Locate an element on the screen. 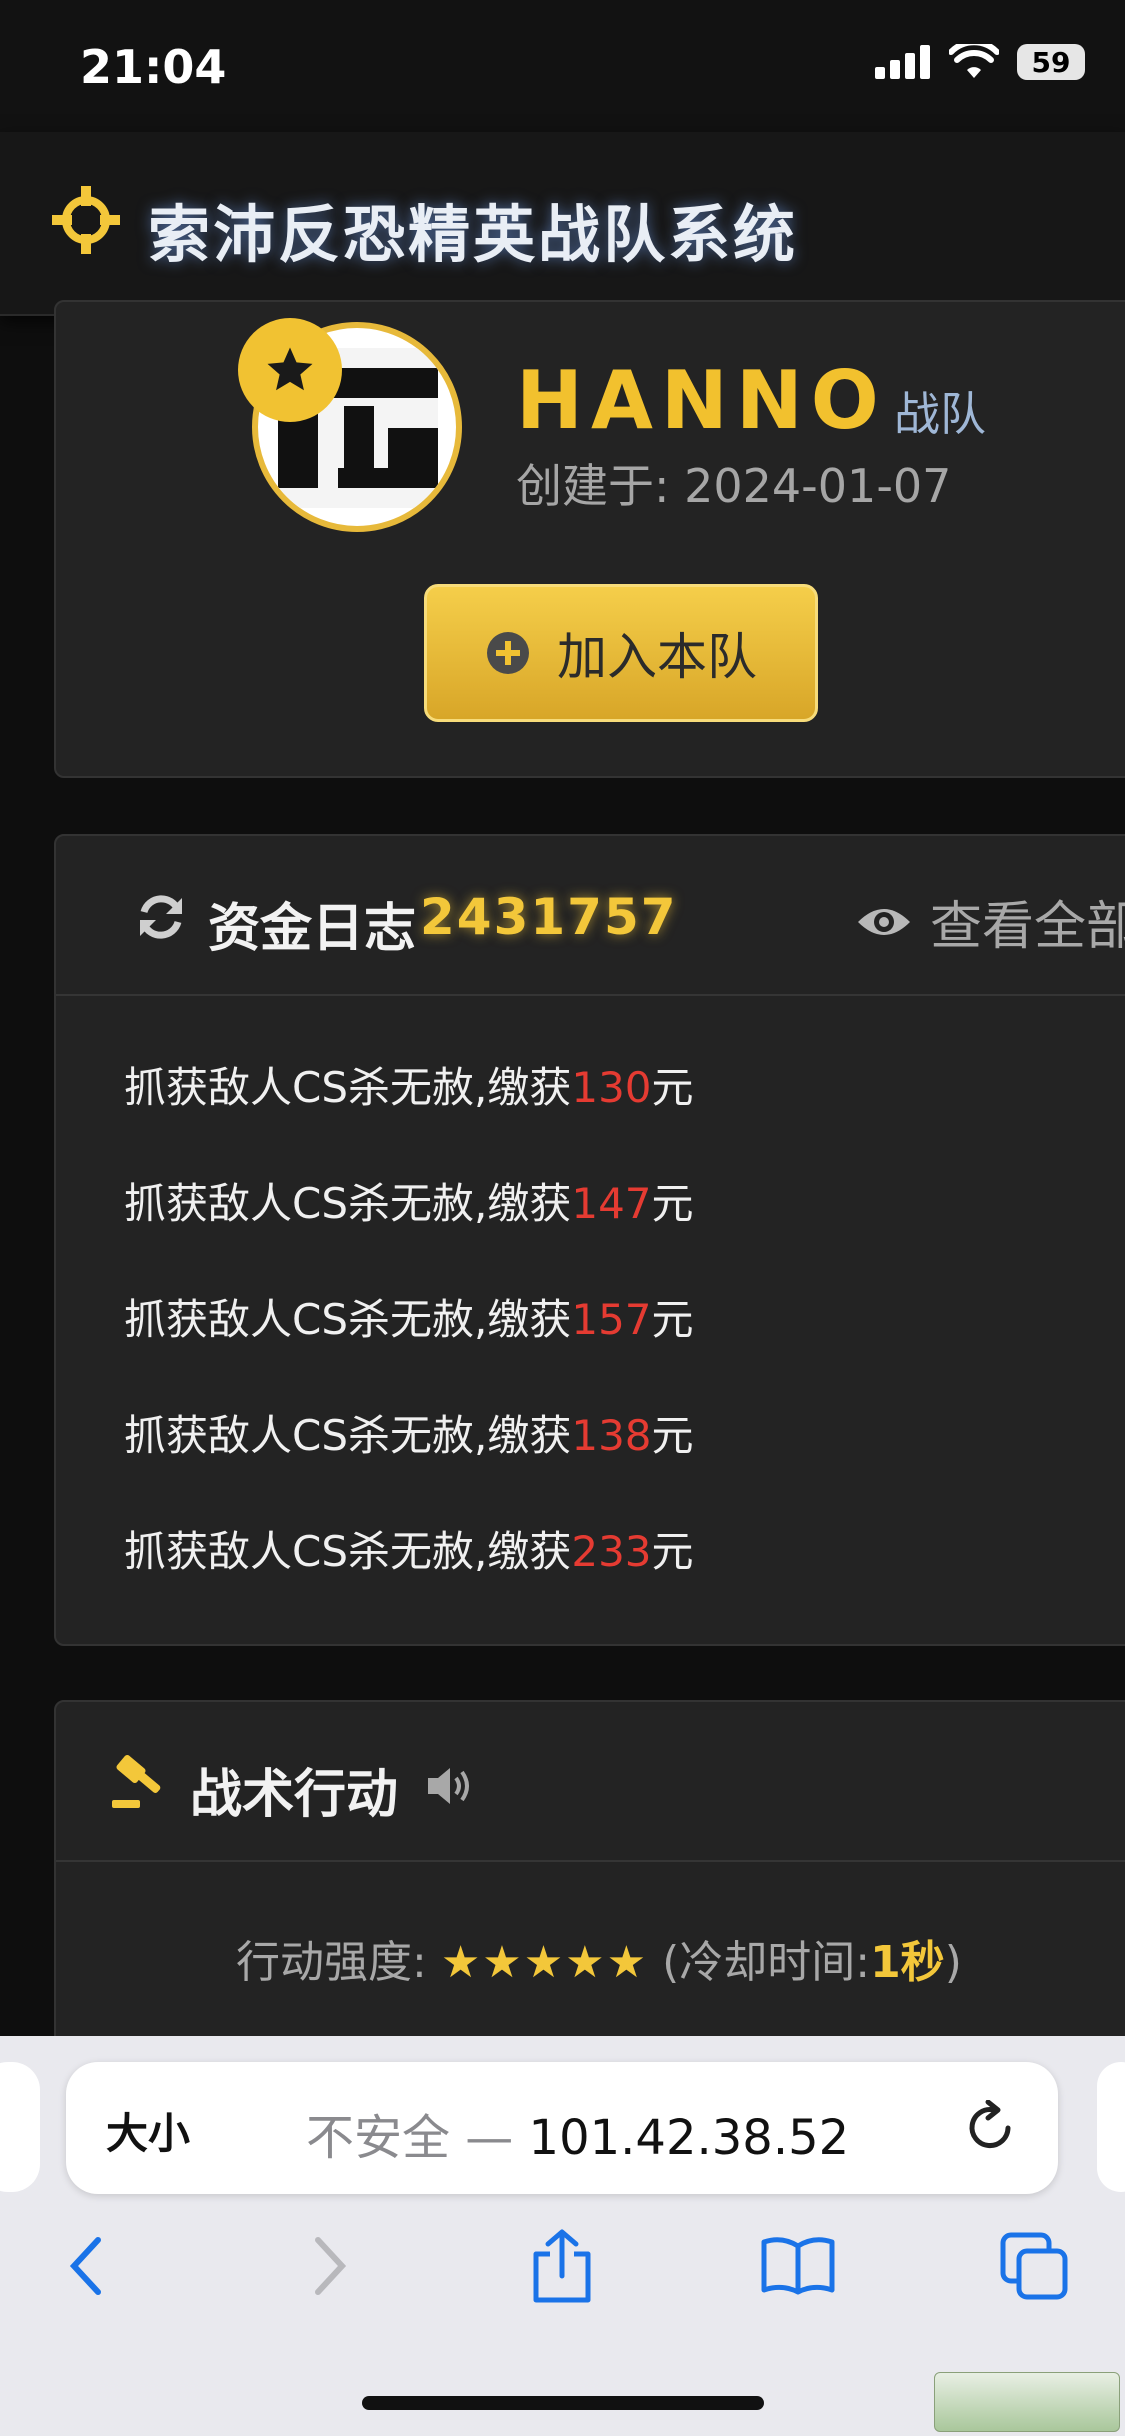 This screenshot has width=1125, height=2436. join-team-button: 加入本队 is located at coordinates (621, 653).